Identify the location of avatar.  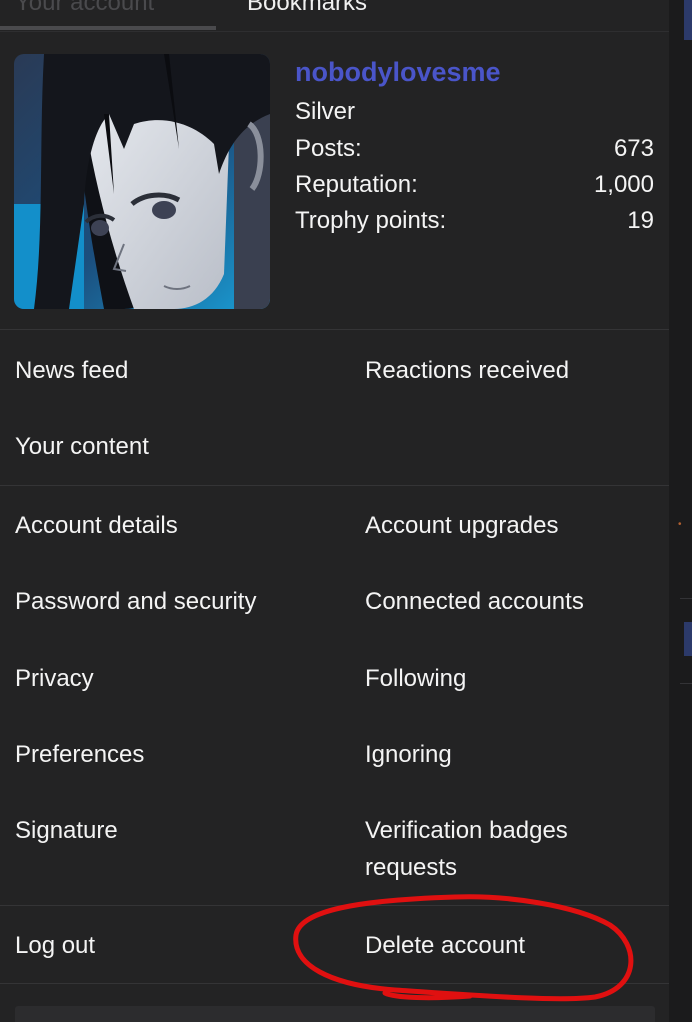
(142, 181).